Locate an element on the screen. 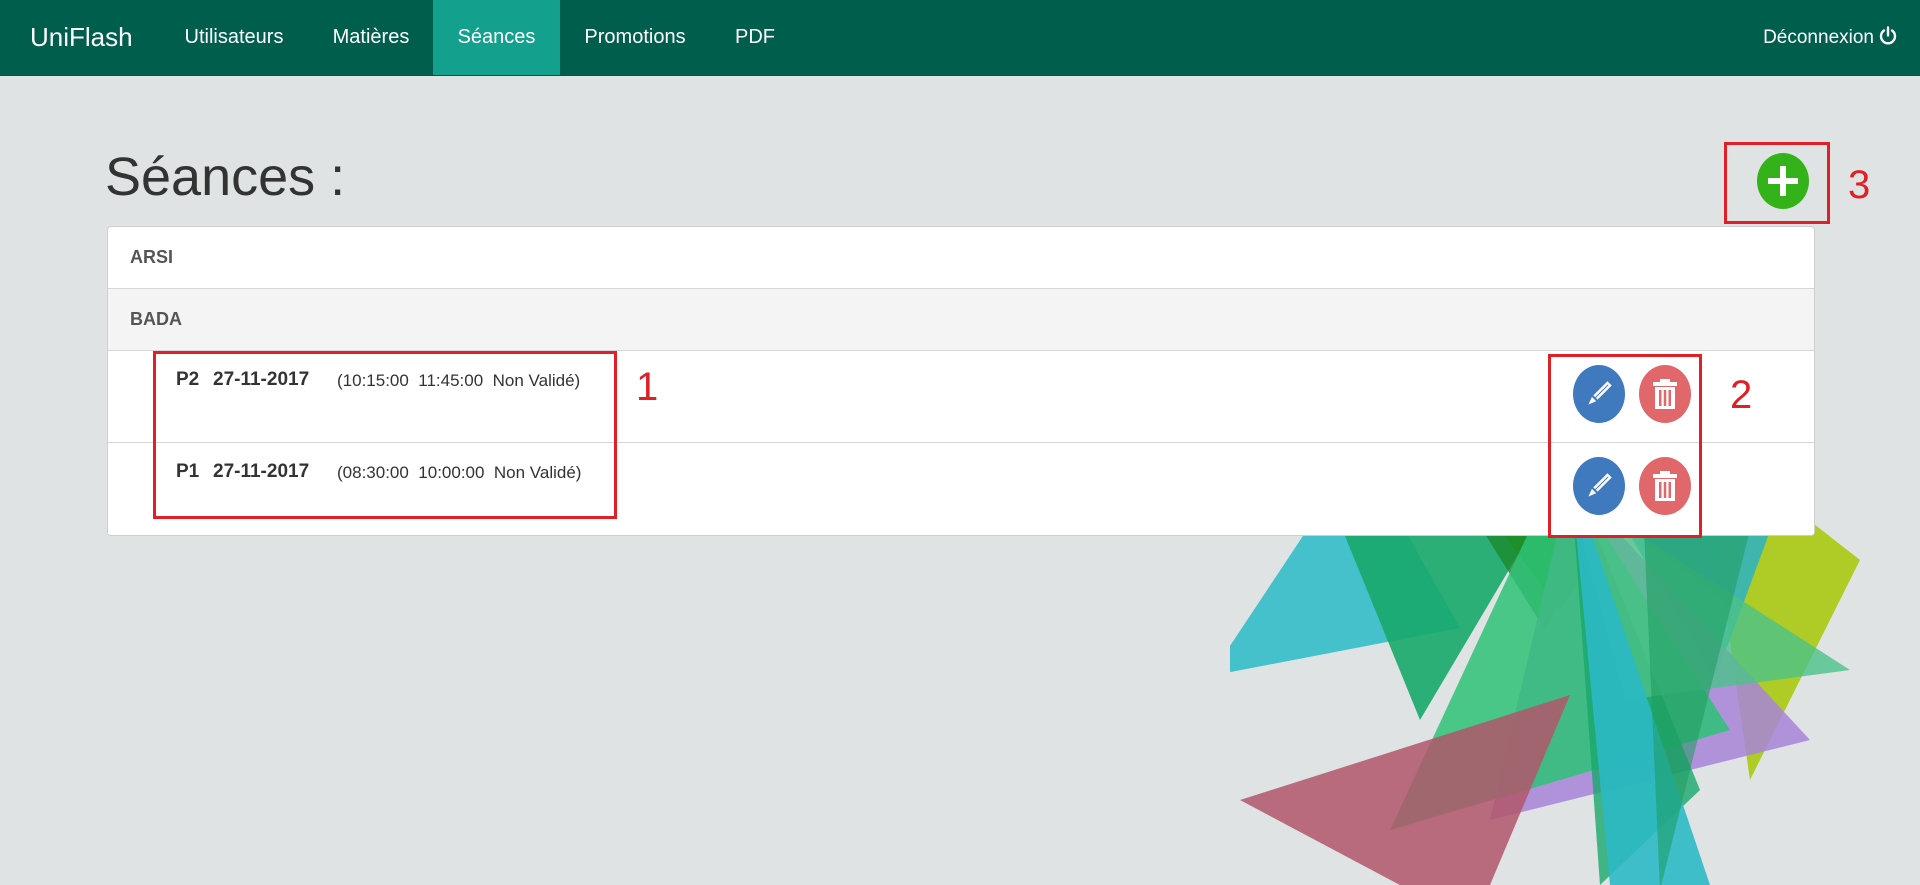  annotation-label-2: 2 is located at coordinates (1741, 395).